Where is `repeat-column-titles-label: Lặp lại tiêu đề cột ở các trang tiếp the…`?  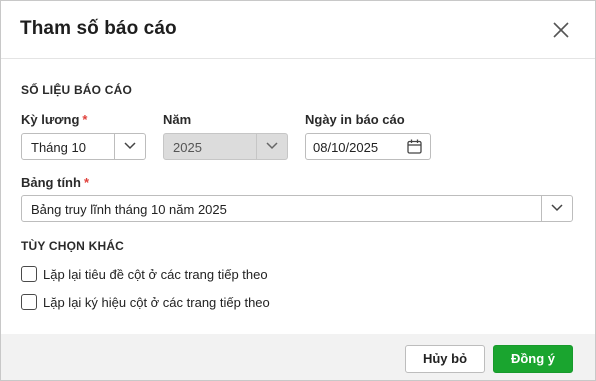 repeat-column-titles-label: Lặp lại tiêu đề cột ở các trang tiếp the… is located at coordinates (155, 274).